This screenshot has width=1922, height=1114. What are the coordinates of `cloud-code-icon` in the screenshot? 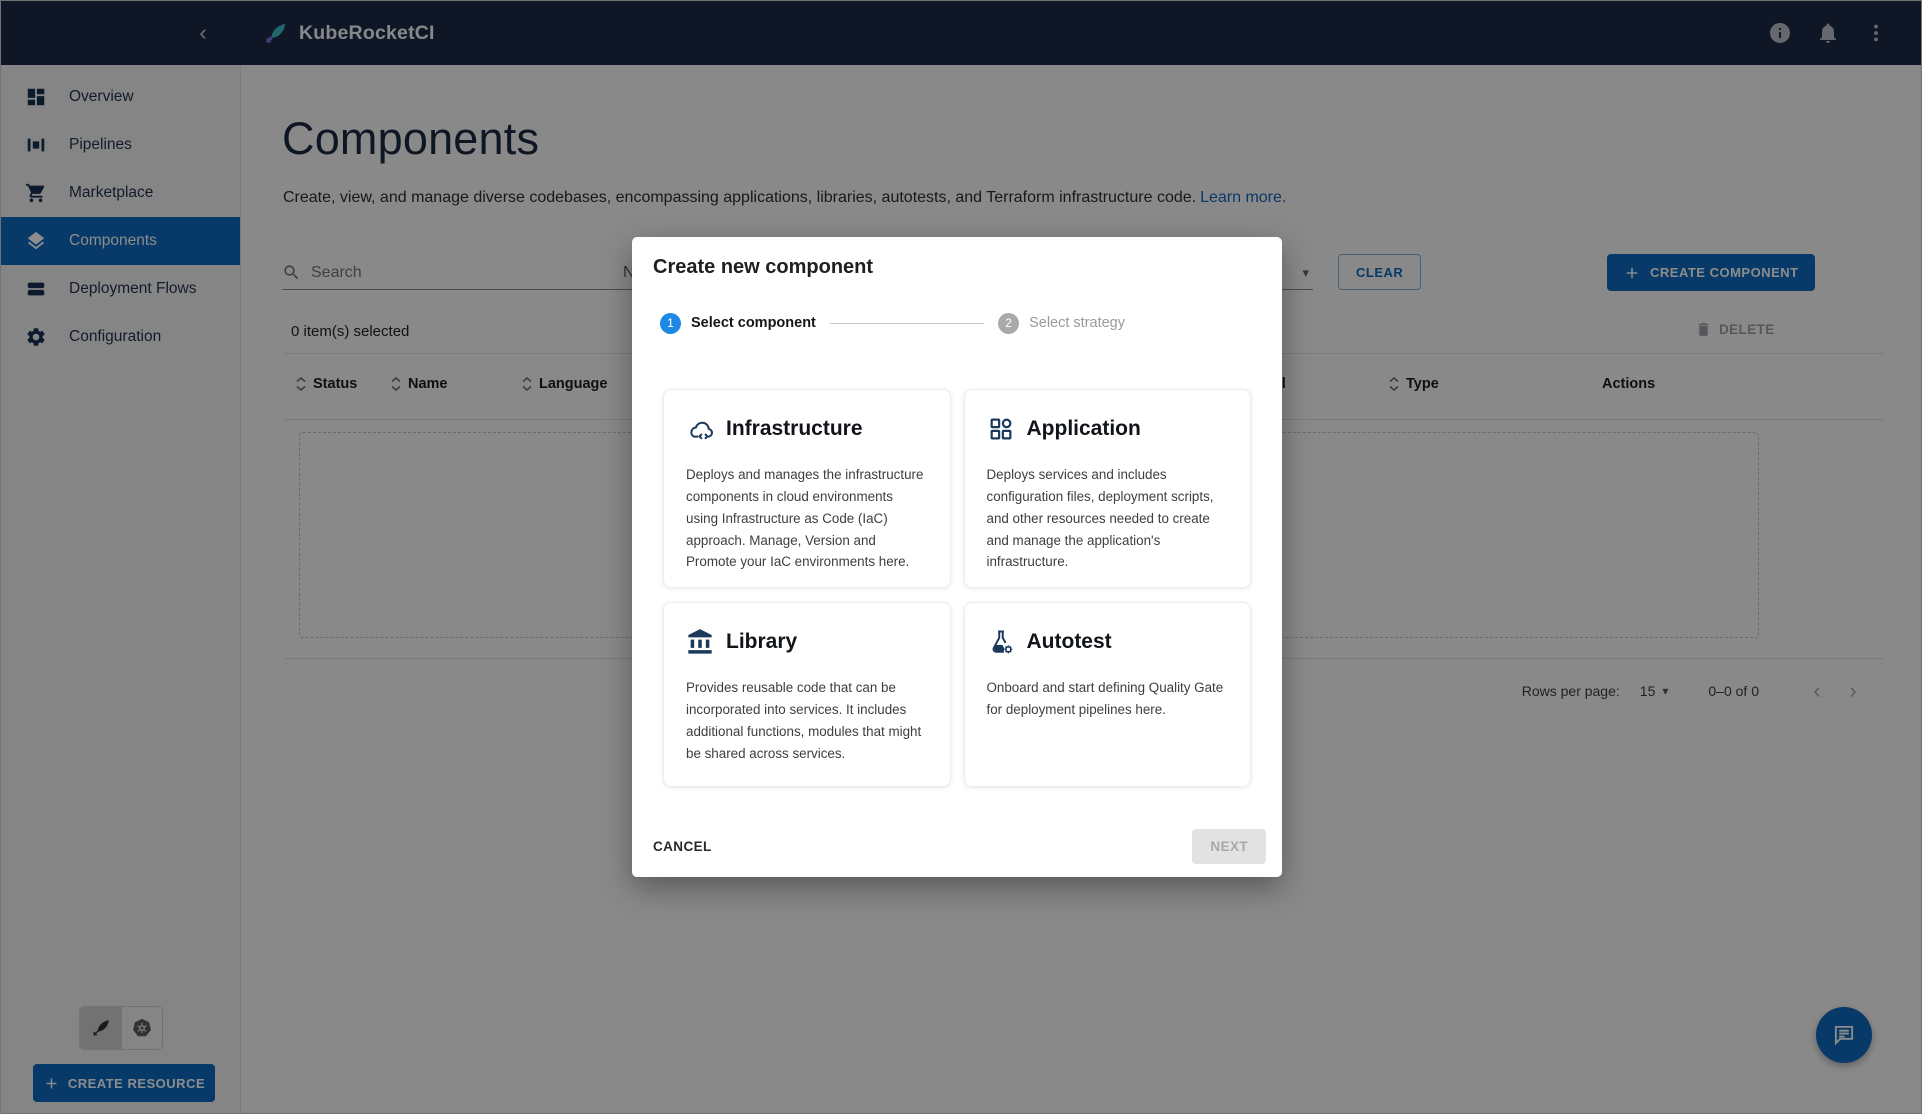 It's located at (700, 429).